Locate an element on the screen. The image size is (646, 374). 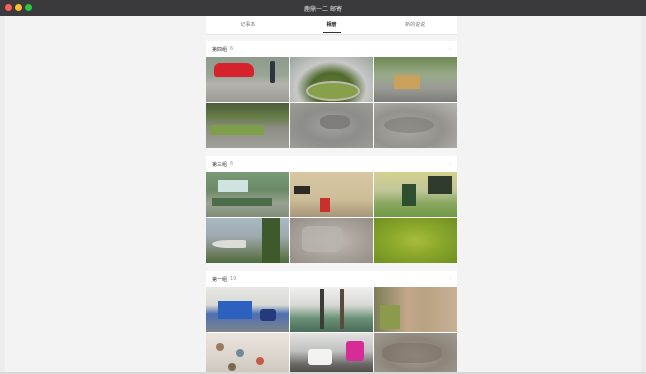
photo-paving-stones is located at coordinates (331, 125).